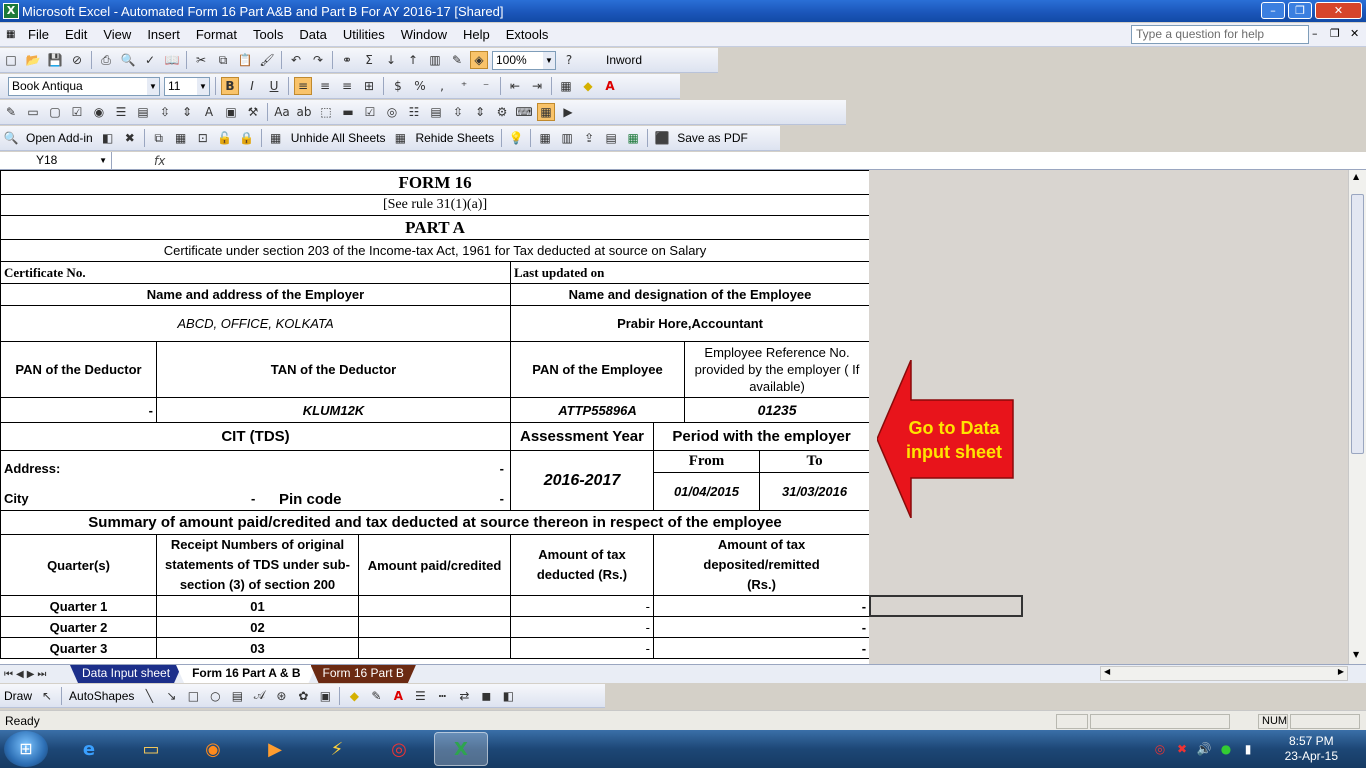  What do you see at coordinates (354, 696) in the screenshot?
I see `fill-bucket-icon: ◆` at bounding box center [354, 696].